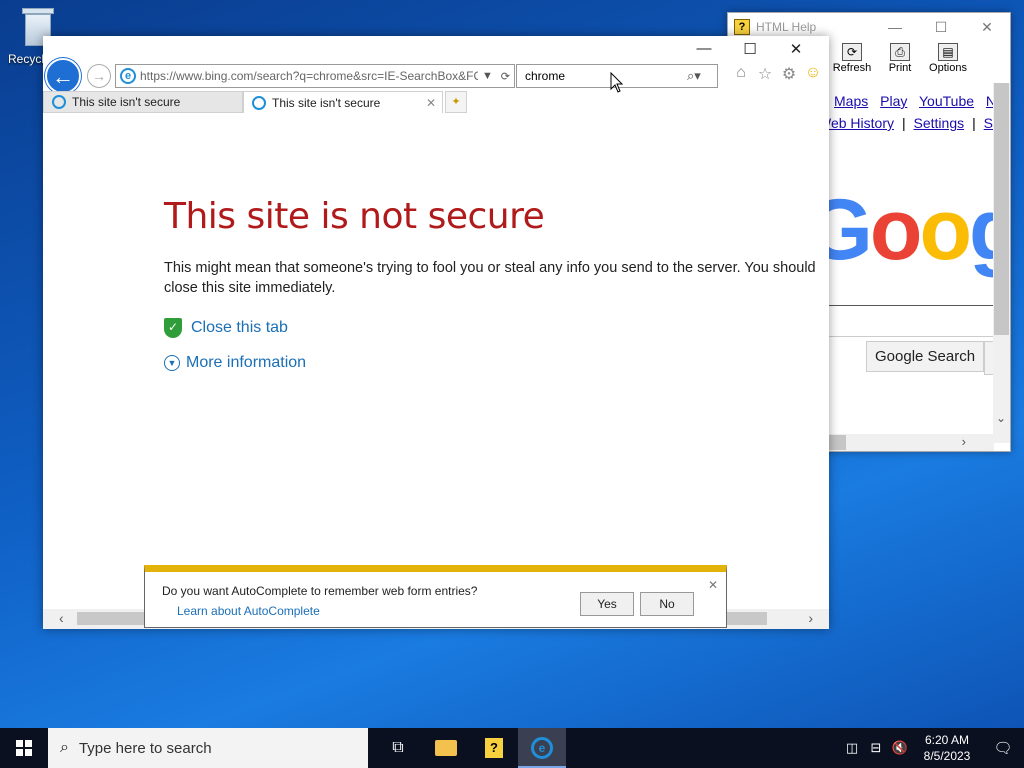  Describe the element at coordinates (713, 585) in the screenshot. I see `close-notification-icon: ✕` at that location.